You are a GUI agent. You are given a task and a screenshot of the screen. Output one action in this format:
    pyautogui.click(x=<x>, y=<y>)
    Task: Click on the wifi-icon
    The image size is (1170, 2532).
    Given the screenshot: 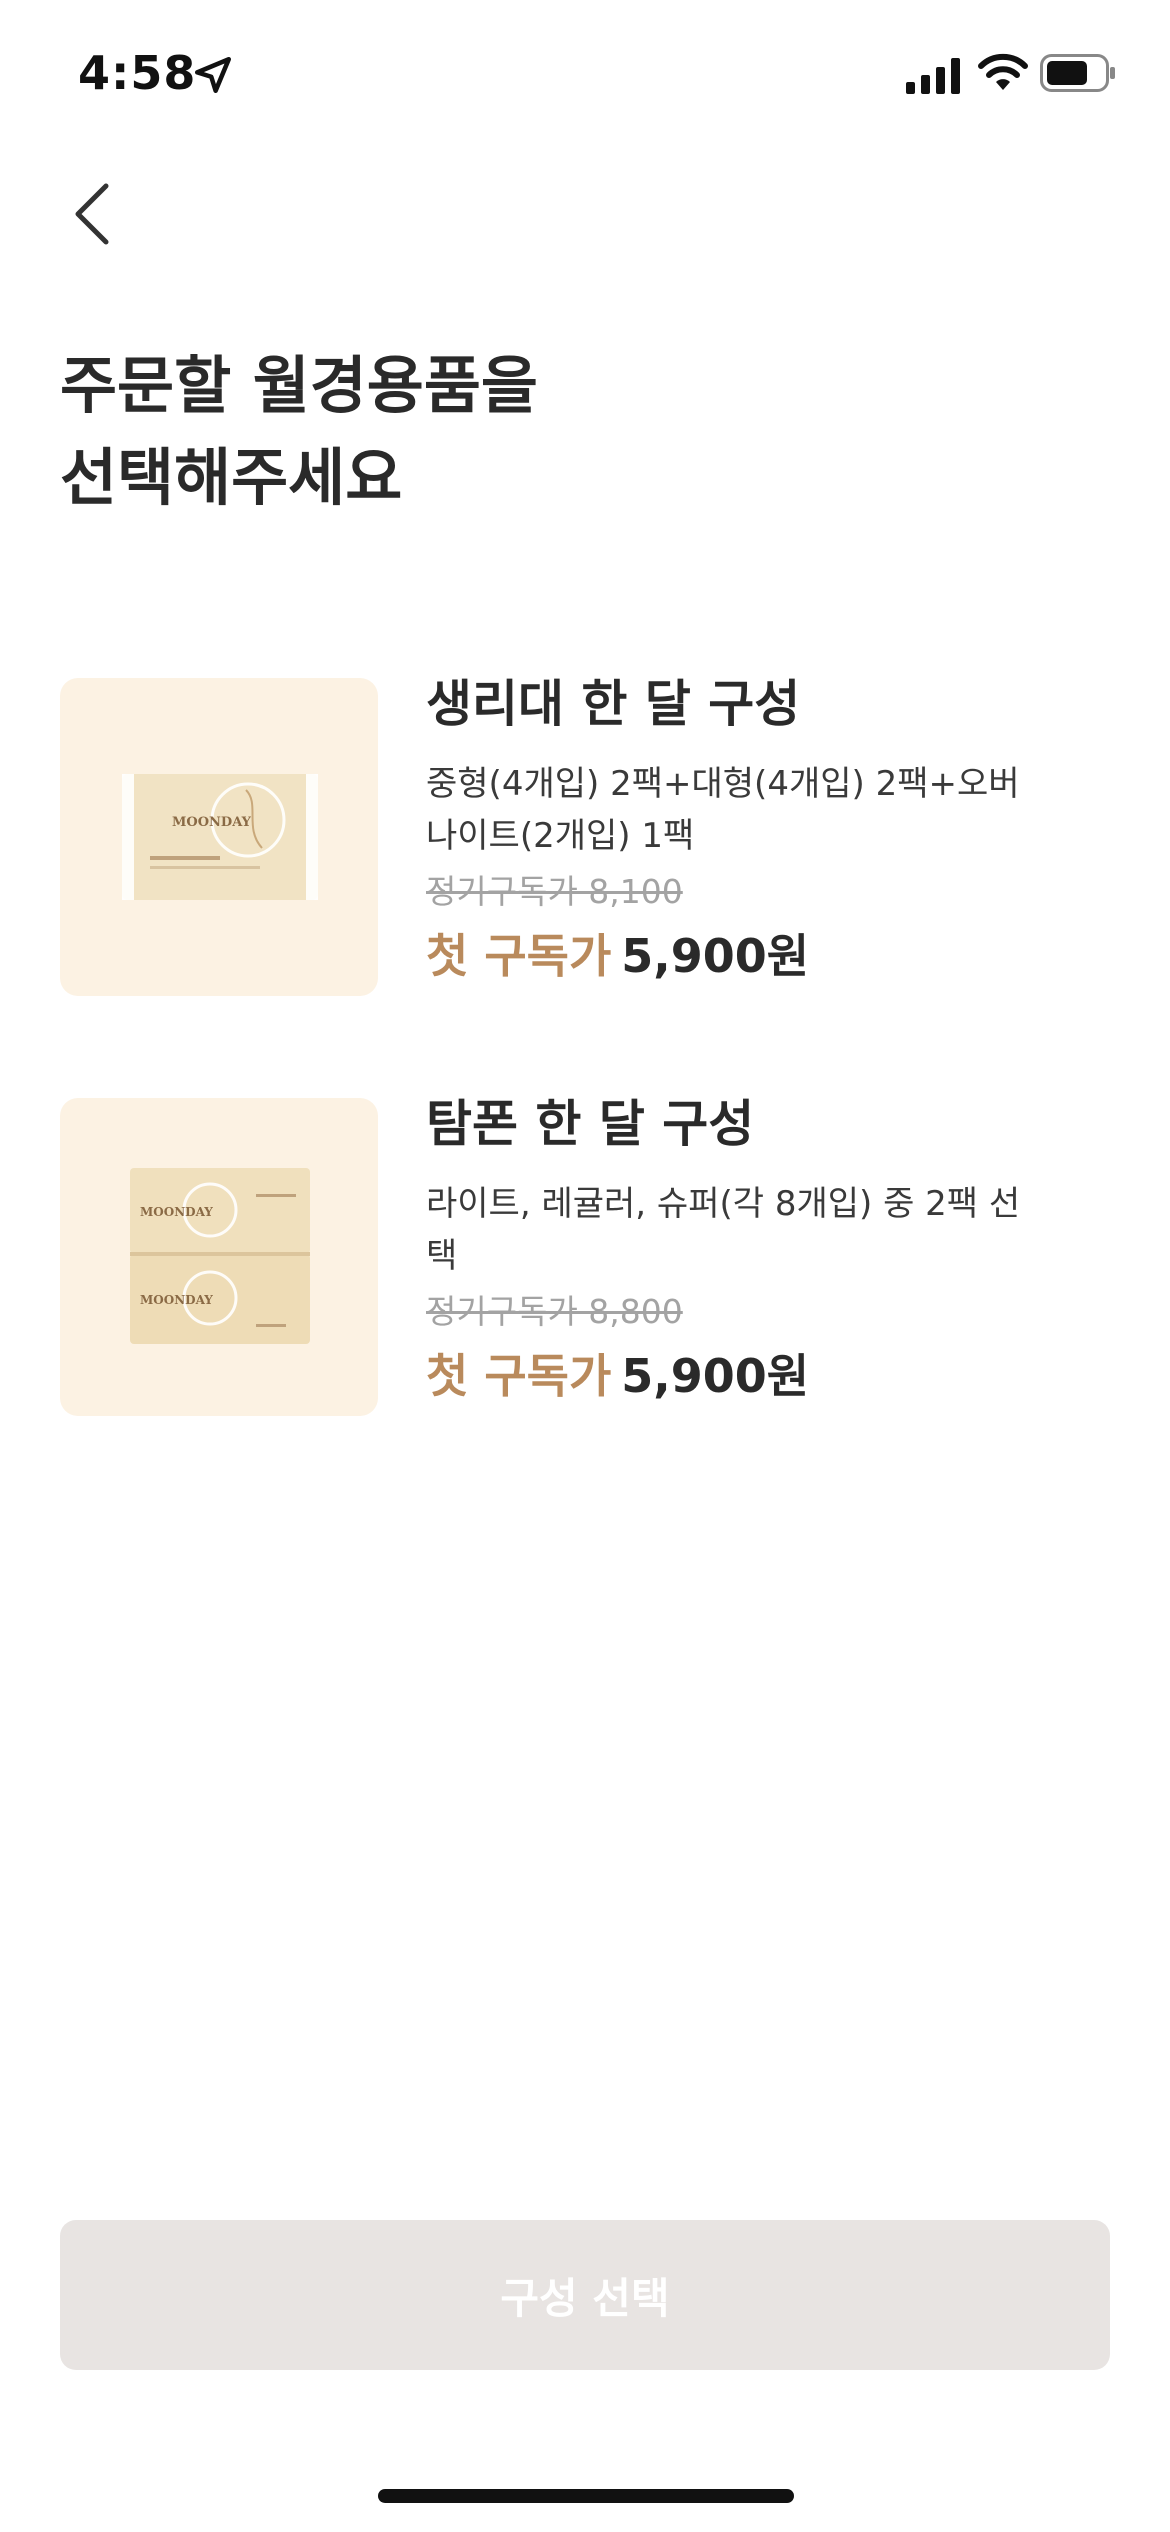 What is the action you would take?
    pyautogui.click(x=1003, y=71)
    